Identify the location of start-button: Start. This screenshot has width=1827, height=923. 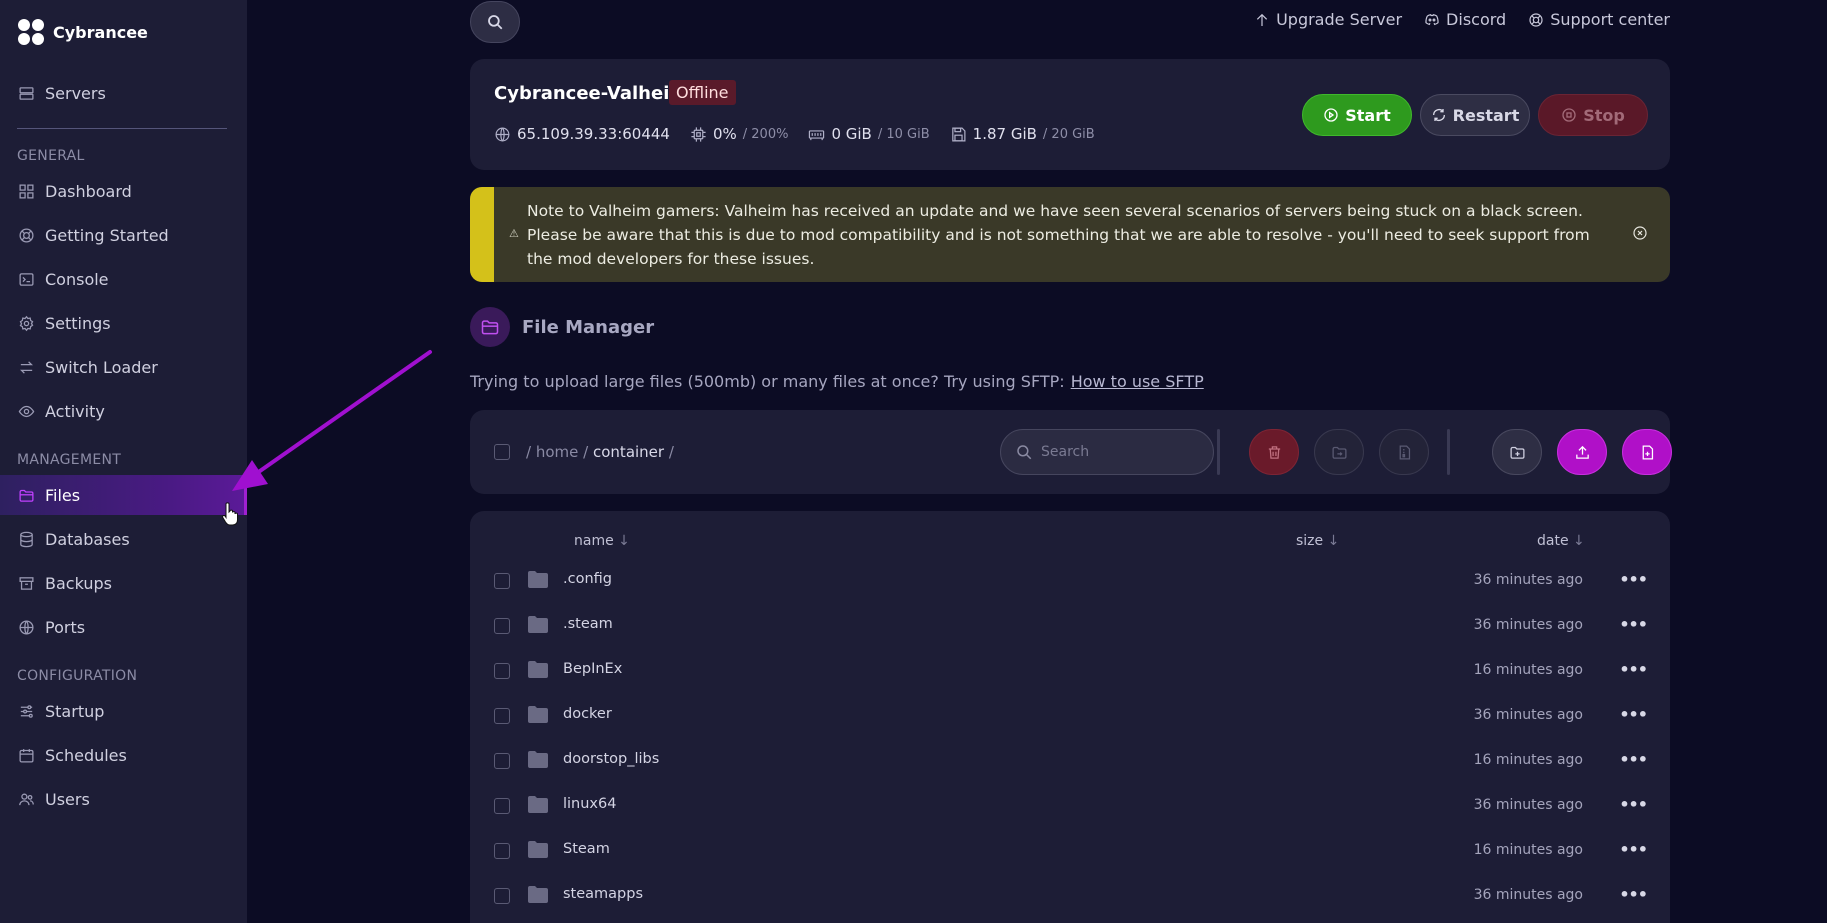
(1357, 115).